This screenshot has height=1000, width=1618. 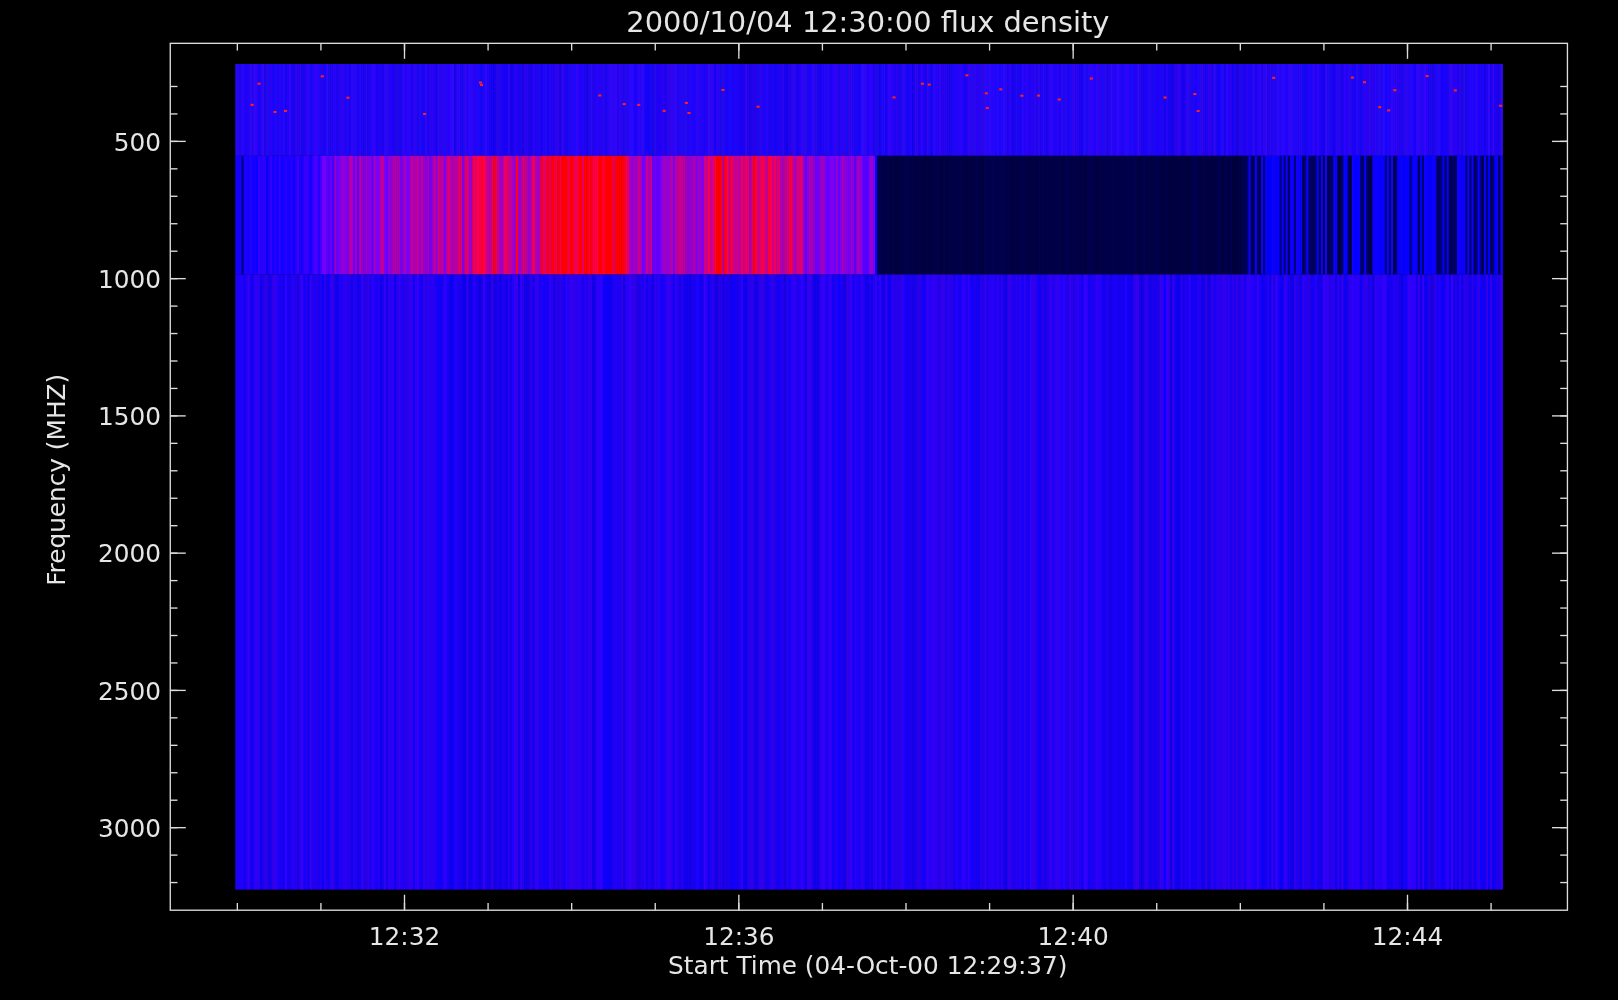 What do you see at coordinates (1073, 937) in the screenshot?
I see `x-tick-label: 12:40` at bounding box center [1073, 937].